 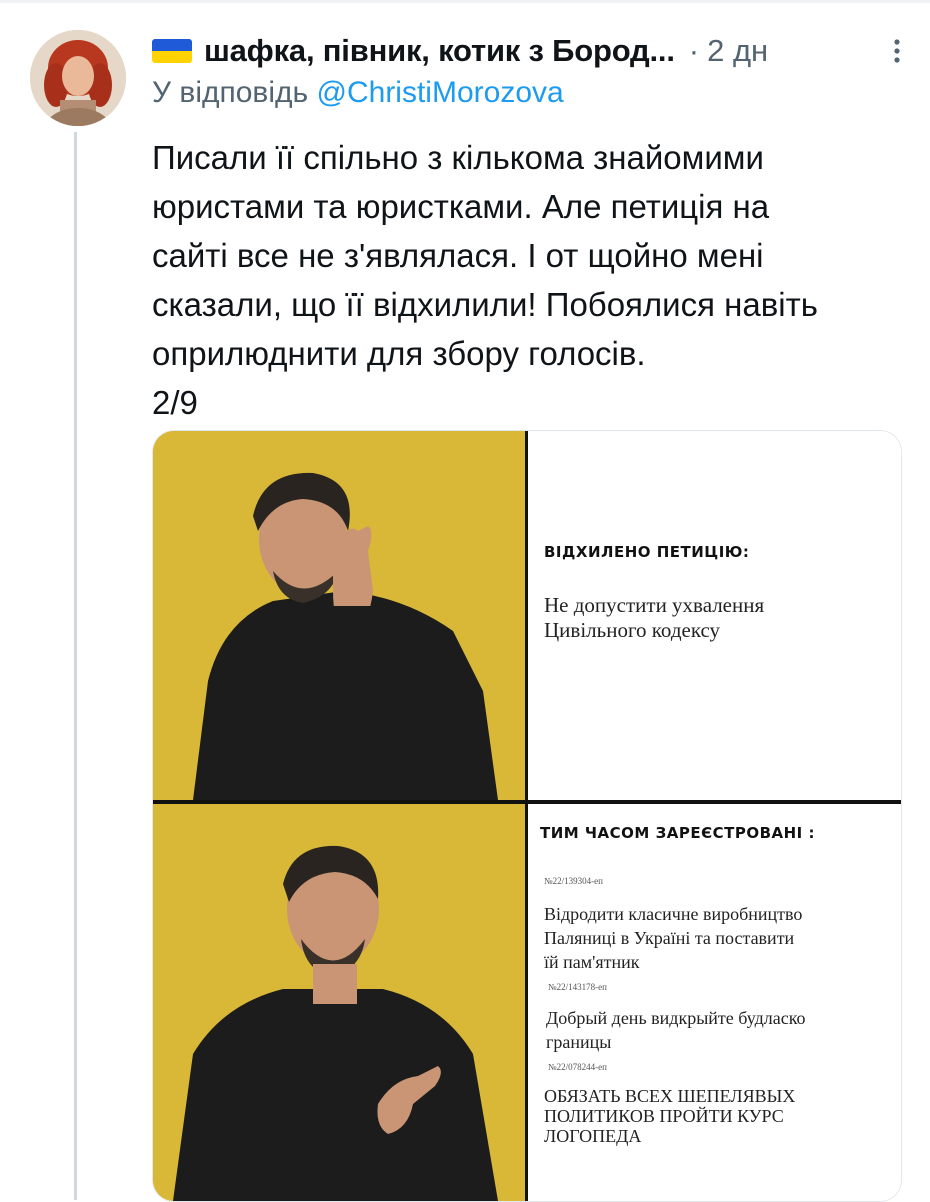 I want to click on reply-handle-link: @ChristiMorozova, so click(x=440, y=92).